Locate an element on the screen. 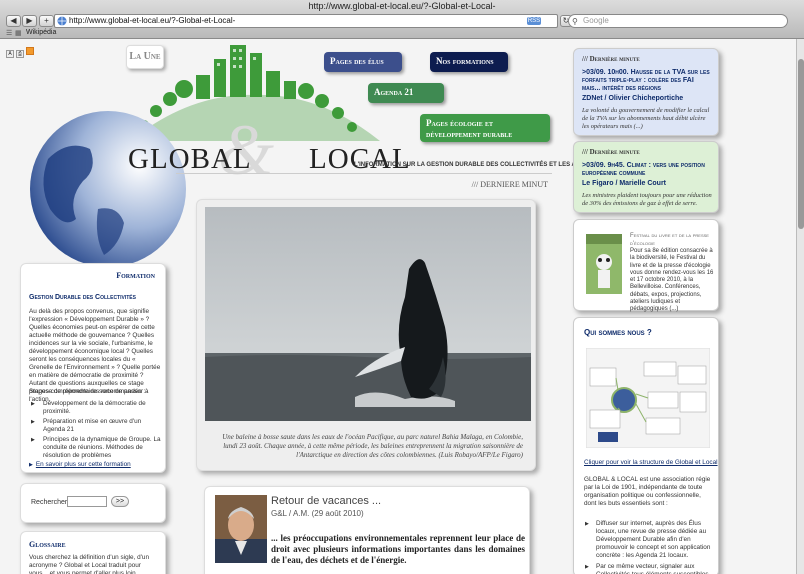 This screenshot has width=804, height=574. organization-structure-diagram is located at coordinates (648, 398).